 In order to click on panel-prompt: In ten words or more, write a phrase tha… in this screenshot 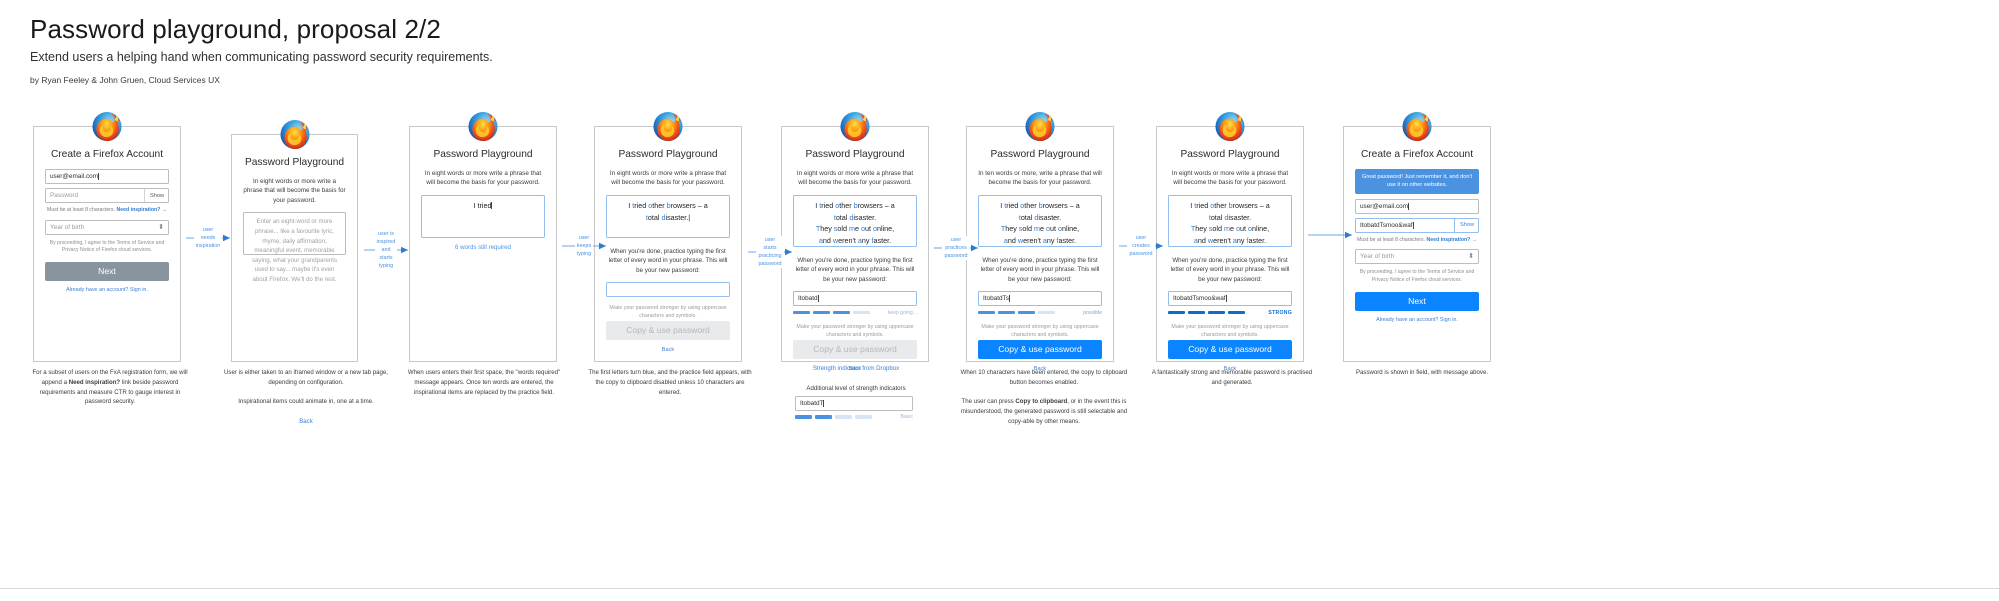, I will do `click(1040, 178)`.